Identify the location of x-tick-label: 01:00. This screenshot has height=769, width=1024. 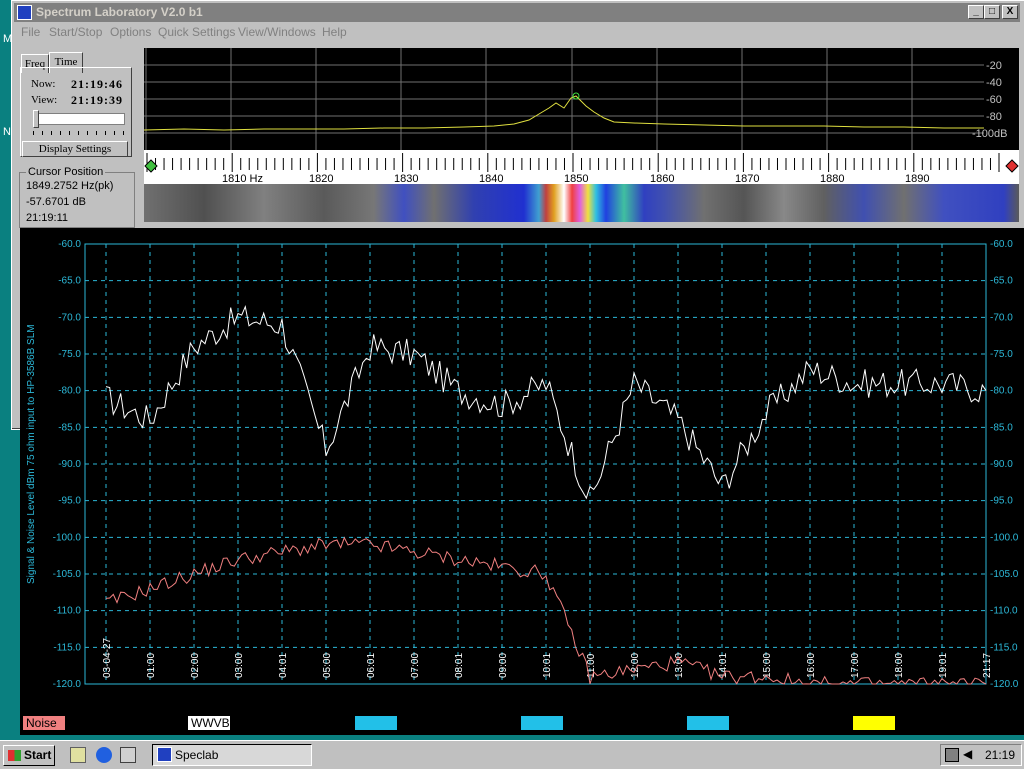
(151, 665).